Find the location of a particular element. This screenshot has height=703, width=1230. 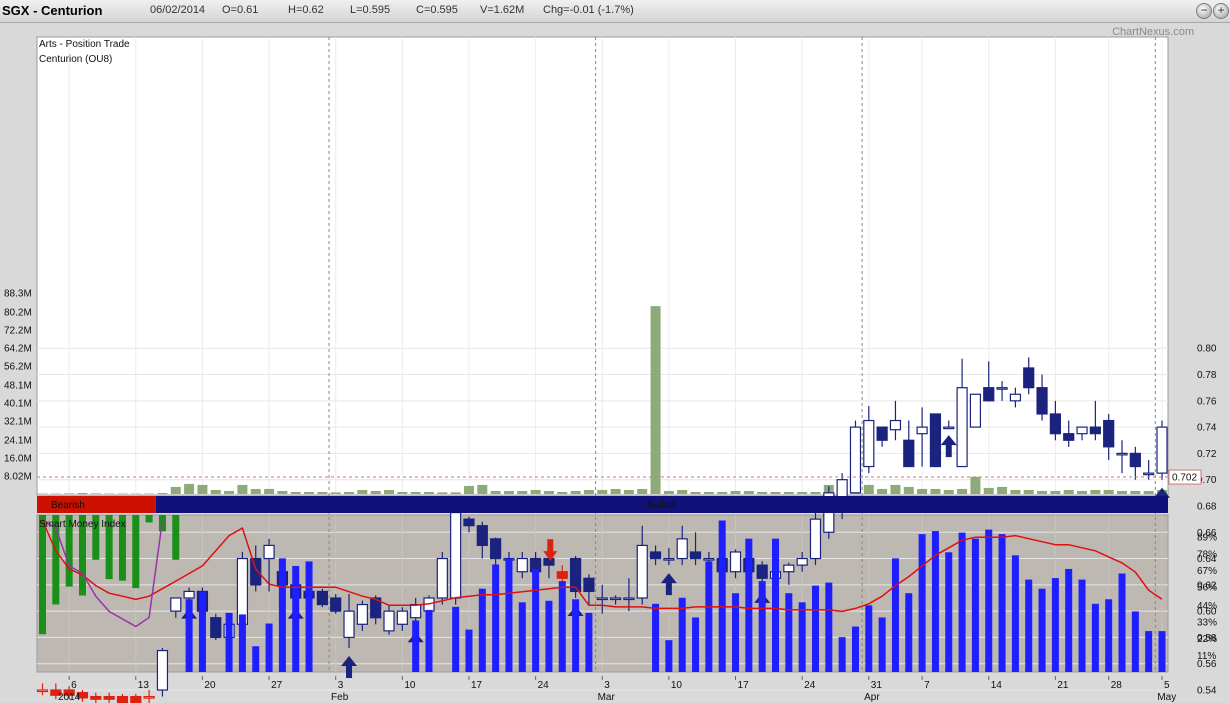

x-tick-label: 24 is located at coordinates (544, 685).